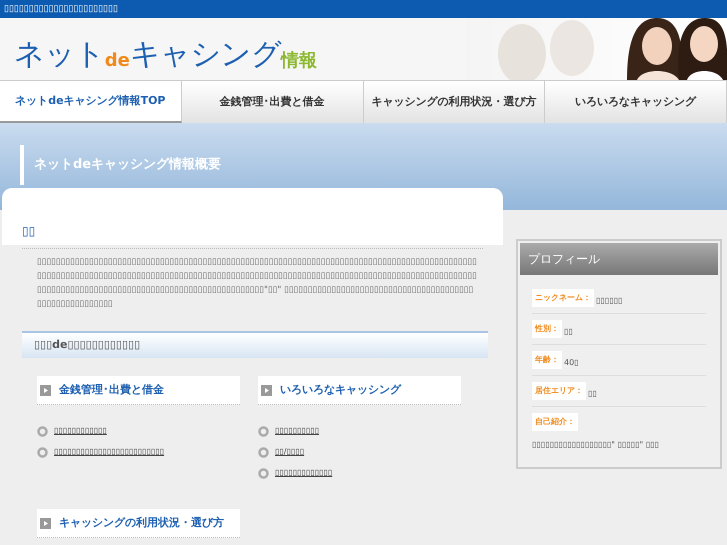 The height and width of the screenshot is (545, 727). I want to click on logo-text: ネット, so click(59, 55).